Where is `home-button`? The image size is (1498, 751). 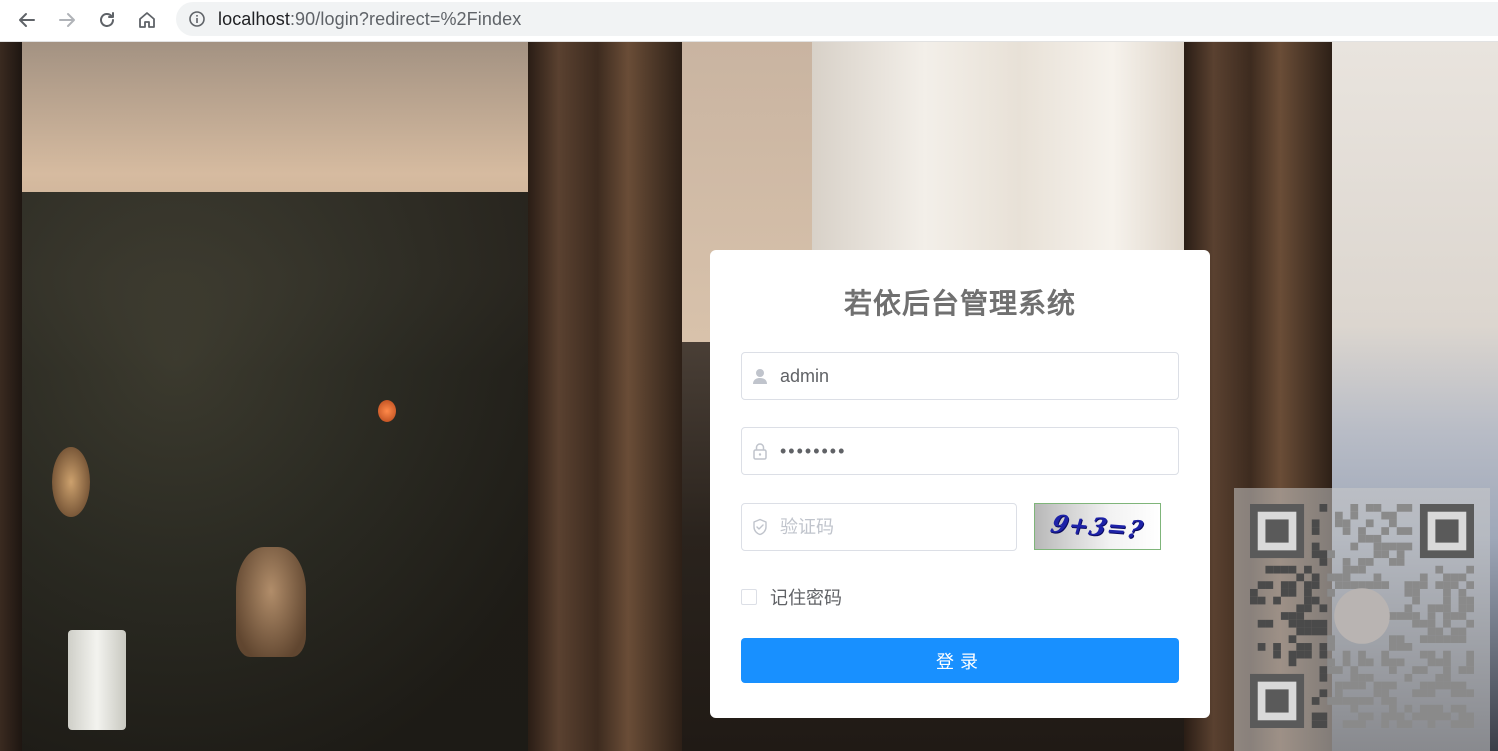
home-button is located at coordinates (147, 20).